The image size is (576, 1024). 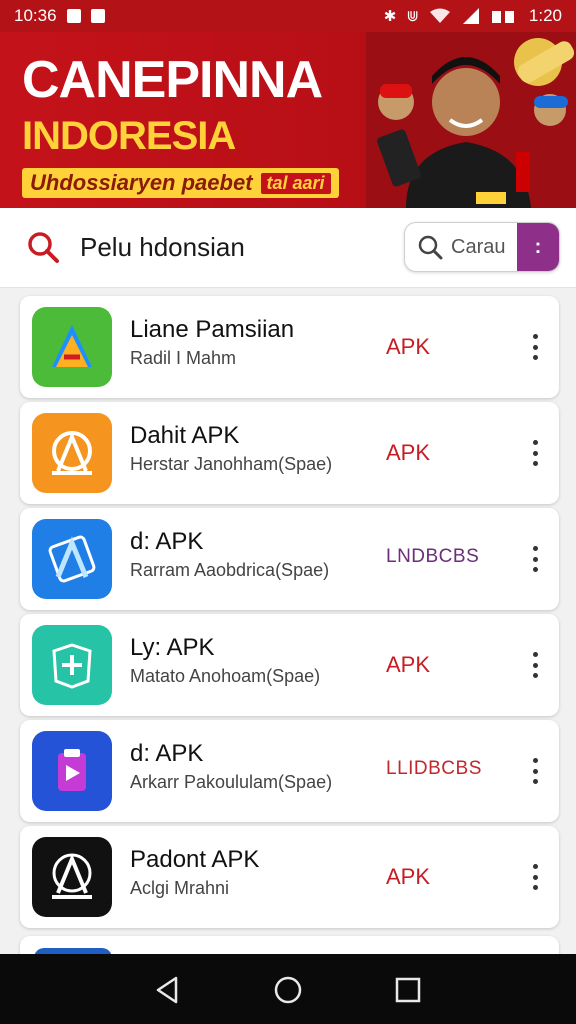 I want to click on status-time: 10:36, so click(x=35, y=15).